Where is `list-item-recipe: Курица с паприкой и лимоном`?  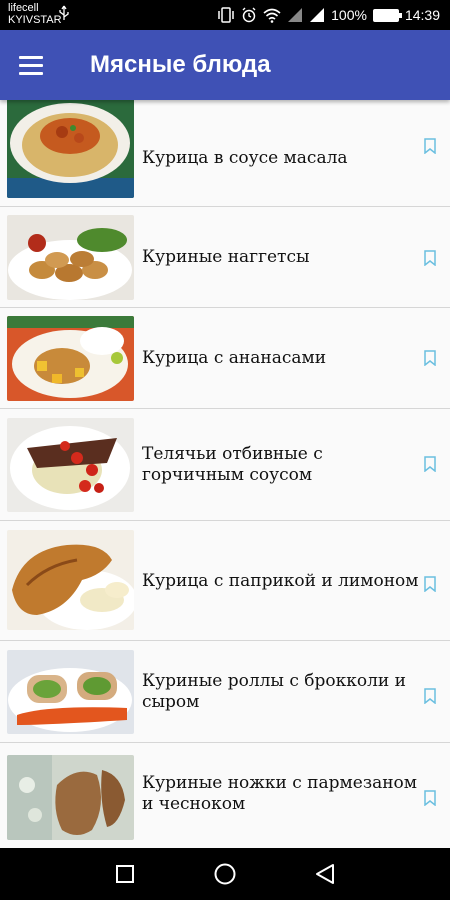
list-item-recipe: Курица с паприкой и лимоном is located at coordinates (225, 581).